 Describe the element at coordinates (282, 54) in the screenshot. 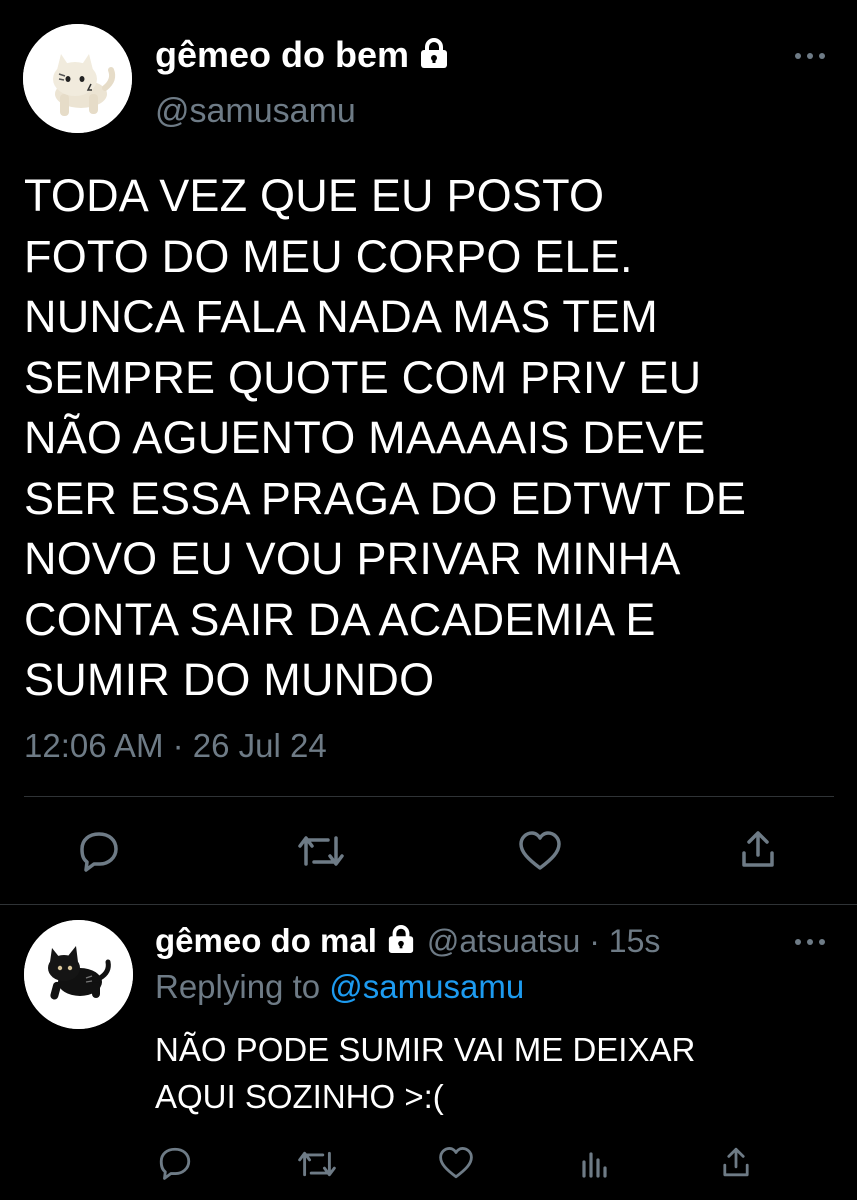

I see `display-name-text: gêmeo do bem` at that location.